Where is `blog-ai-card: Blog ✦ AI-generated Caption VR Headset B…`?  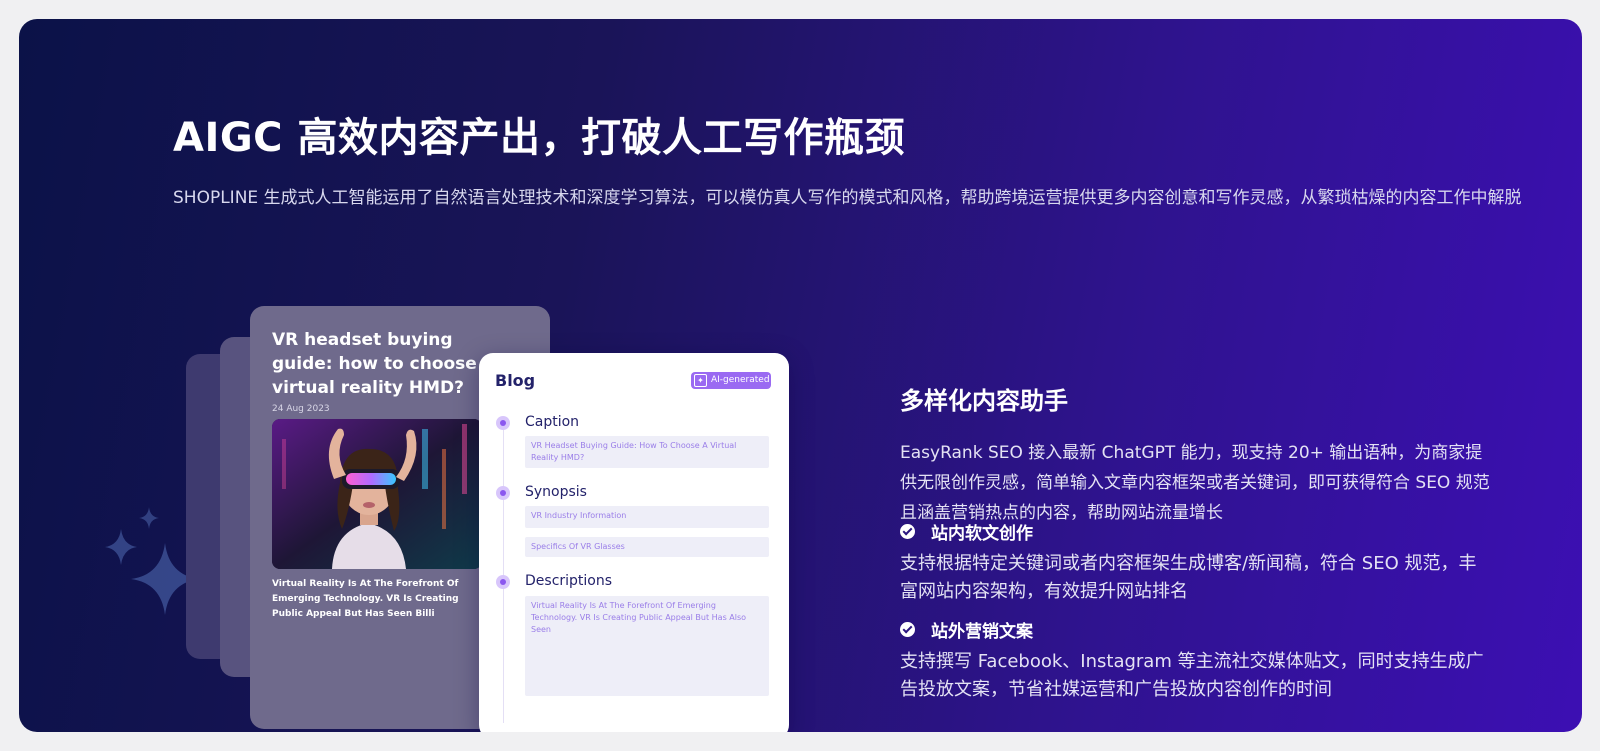 blog-ai-card: Blog ✦ AI-generated Caption VR Headset B… is located at coordinates (634, 542).